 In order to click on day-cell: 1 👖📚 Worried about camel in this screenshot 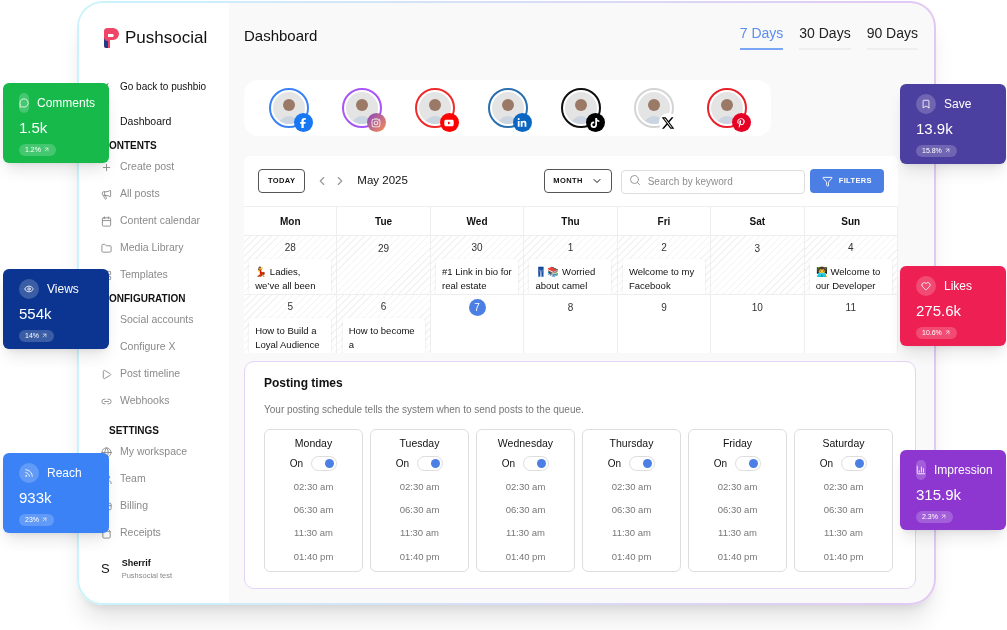, I will do `click(571, 265)`.